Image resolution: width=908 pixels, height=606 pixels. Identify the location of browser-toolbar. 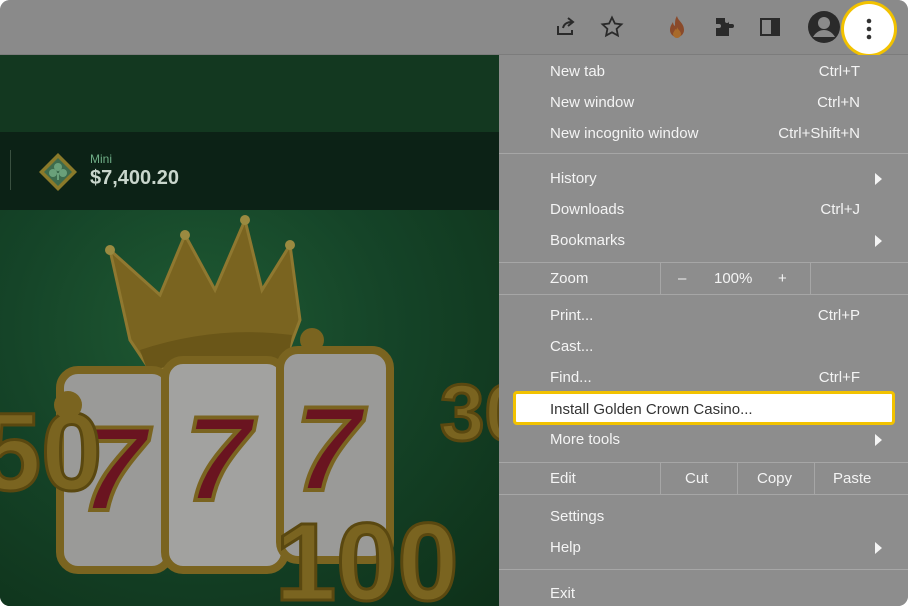
(454, 27).